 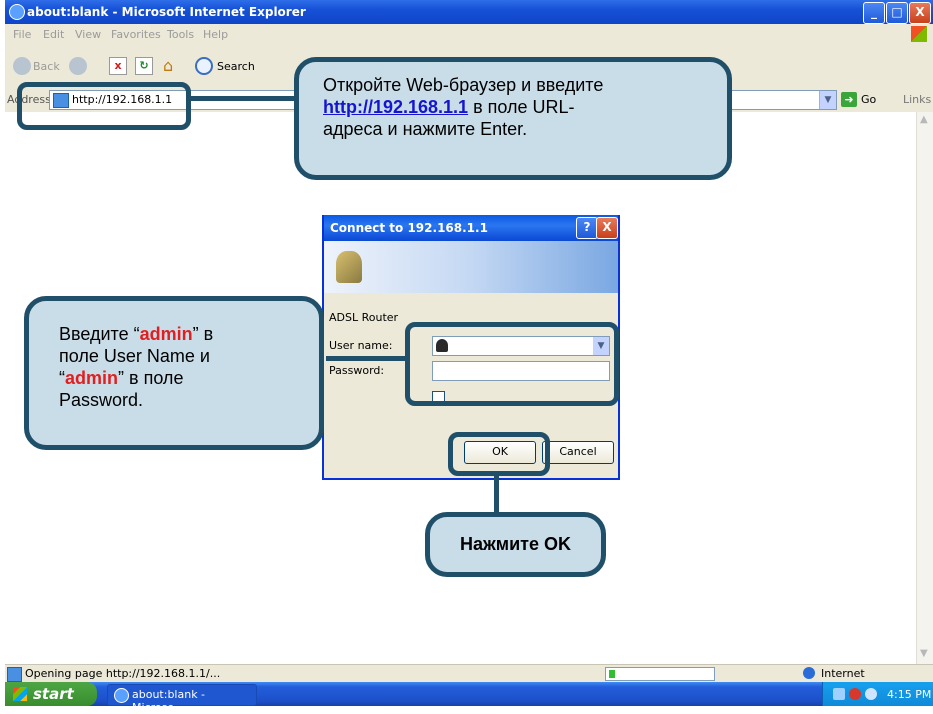 I want to click on forward-arrow-icon, so click(x=78, y=66).